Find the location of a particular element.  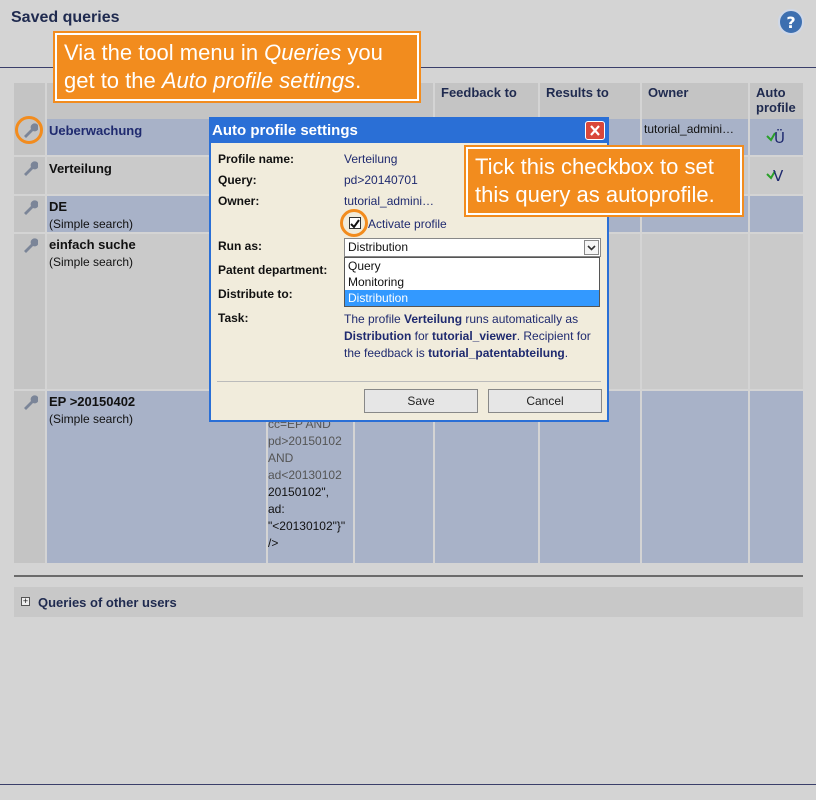

run-as-options: Query Monitoring Distribution is located at coordinates (472, 282).